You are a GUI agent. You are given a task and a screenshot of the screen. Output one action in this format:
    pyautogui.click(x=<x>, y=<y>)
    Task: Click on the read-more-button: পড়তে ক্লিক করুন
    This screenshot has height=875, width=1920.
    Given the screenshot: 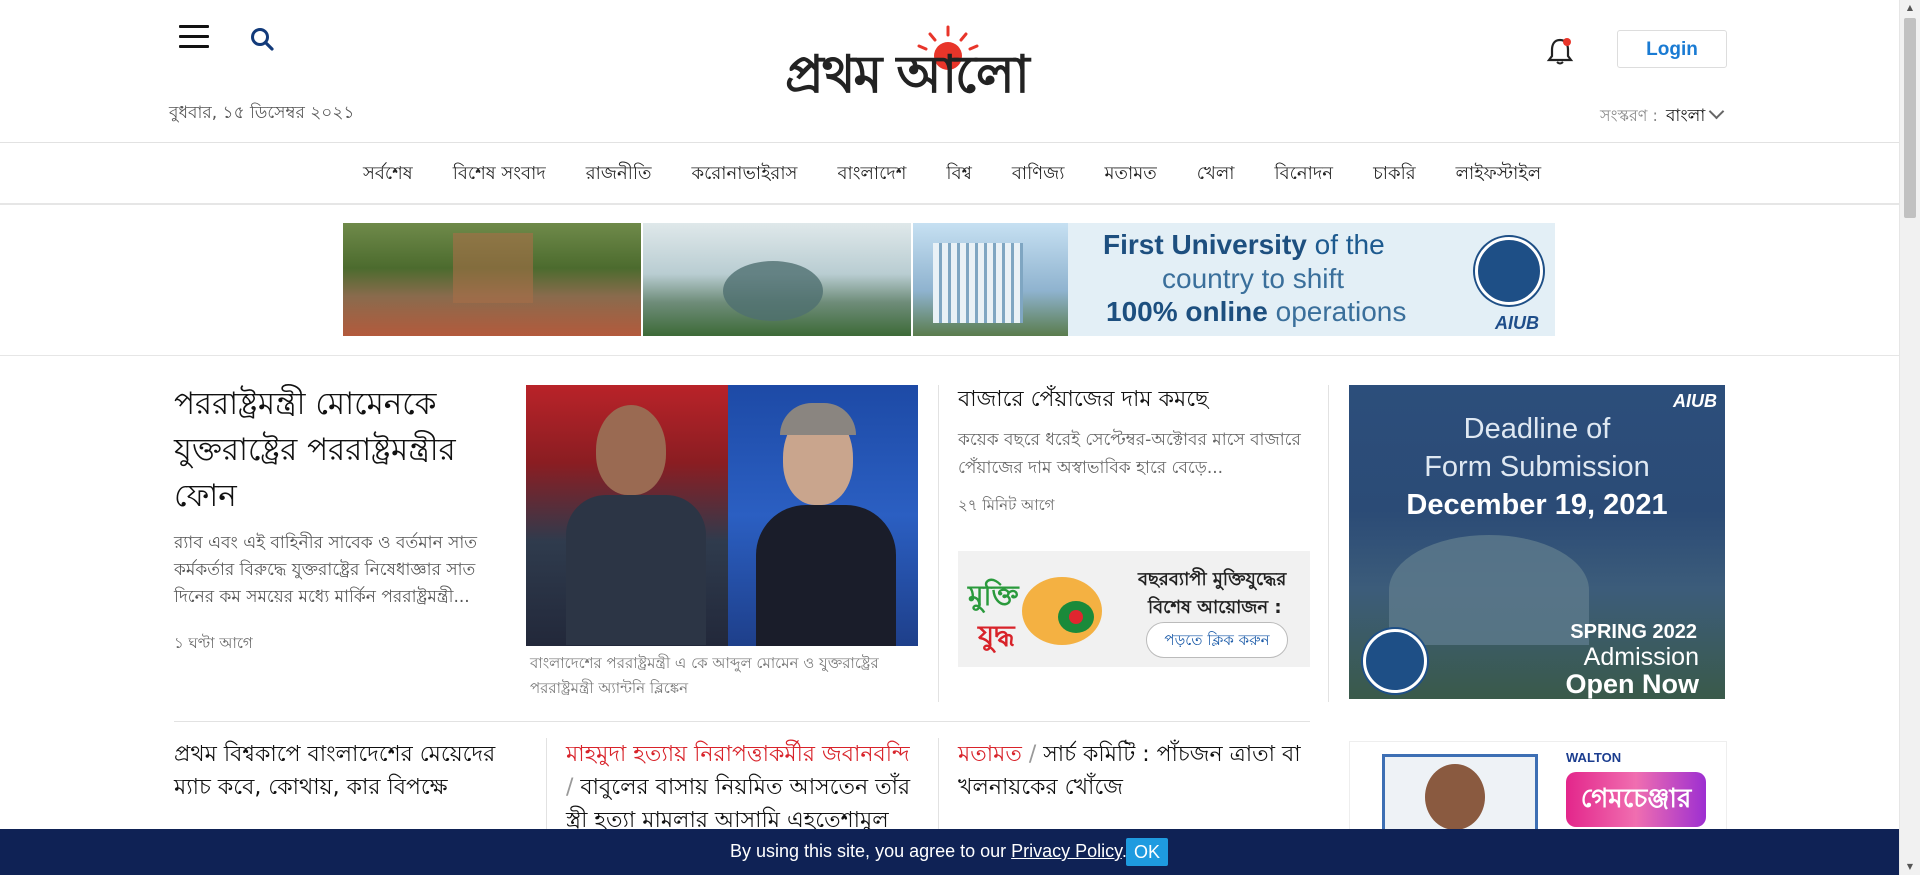 What is the action you would take?
    pyautogui.click(x=1217, y=640)
    